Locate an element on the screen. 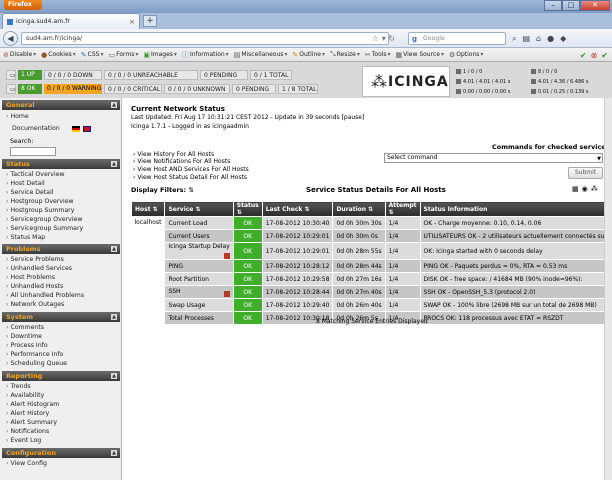 This screenshot has height=480, width=612. link-notifications-all-hosts: › View Notifications For All Hosts is located at coordinates (181, 161).